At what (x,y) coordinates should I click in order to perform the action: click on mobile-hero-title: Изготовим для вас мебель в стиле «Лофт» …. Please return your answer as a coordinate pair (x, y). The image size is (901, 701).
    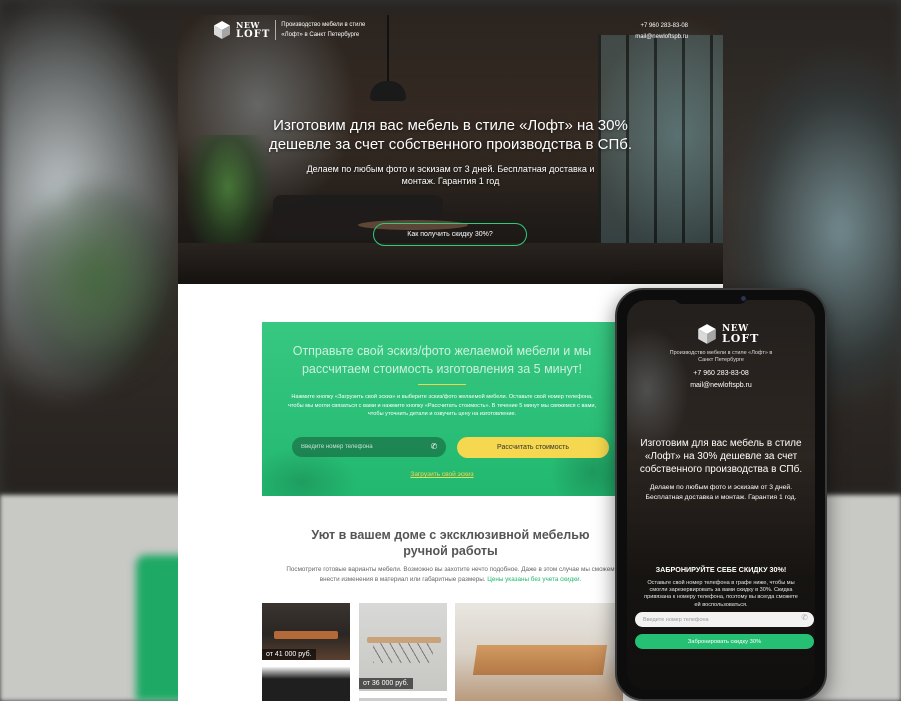
    Looking at the image, I should click on (721, 456).